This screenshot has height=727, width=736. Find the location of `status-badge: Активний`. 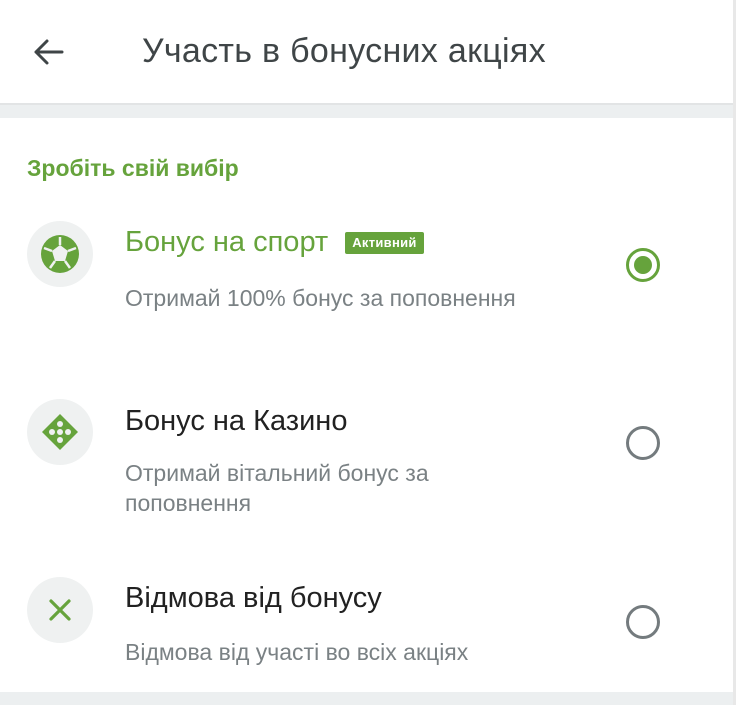

status-badge: Активний is located at coordinates (384, 242).